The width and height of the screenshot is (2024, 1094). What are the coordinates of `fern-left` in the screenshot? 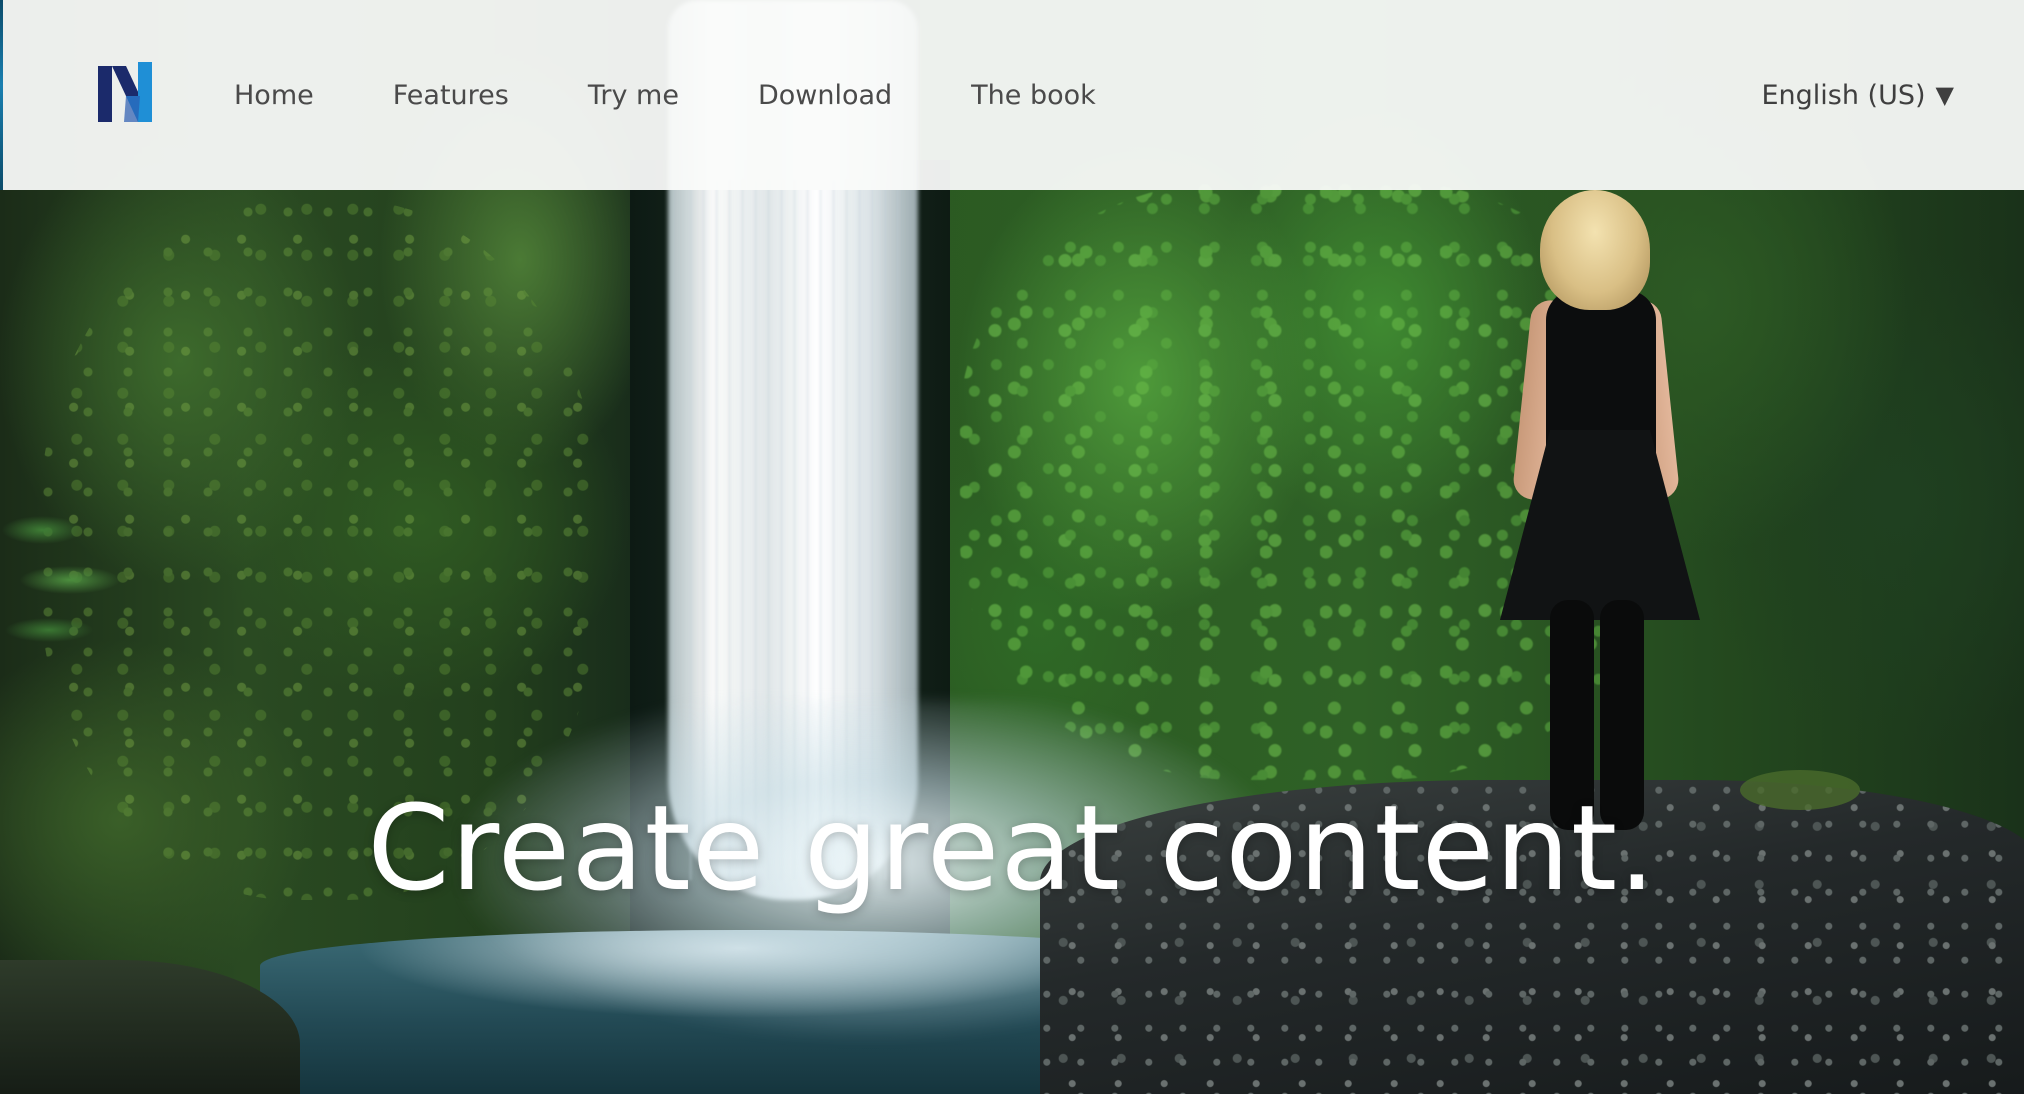 It's located at (70, 590).